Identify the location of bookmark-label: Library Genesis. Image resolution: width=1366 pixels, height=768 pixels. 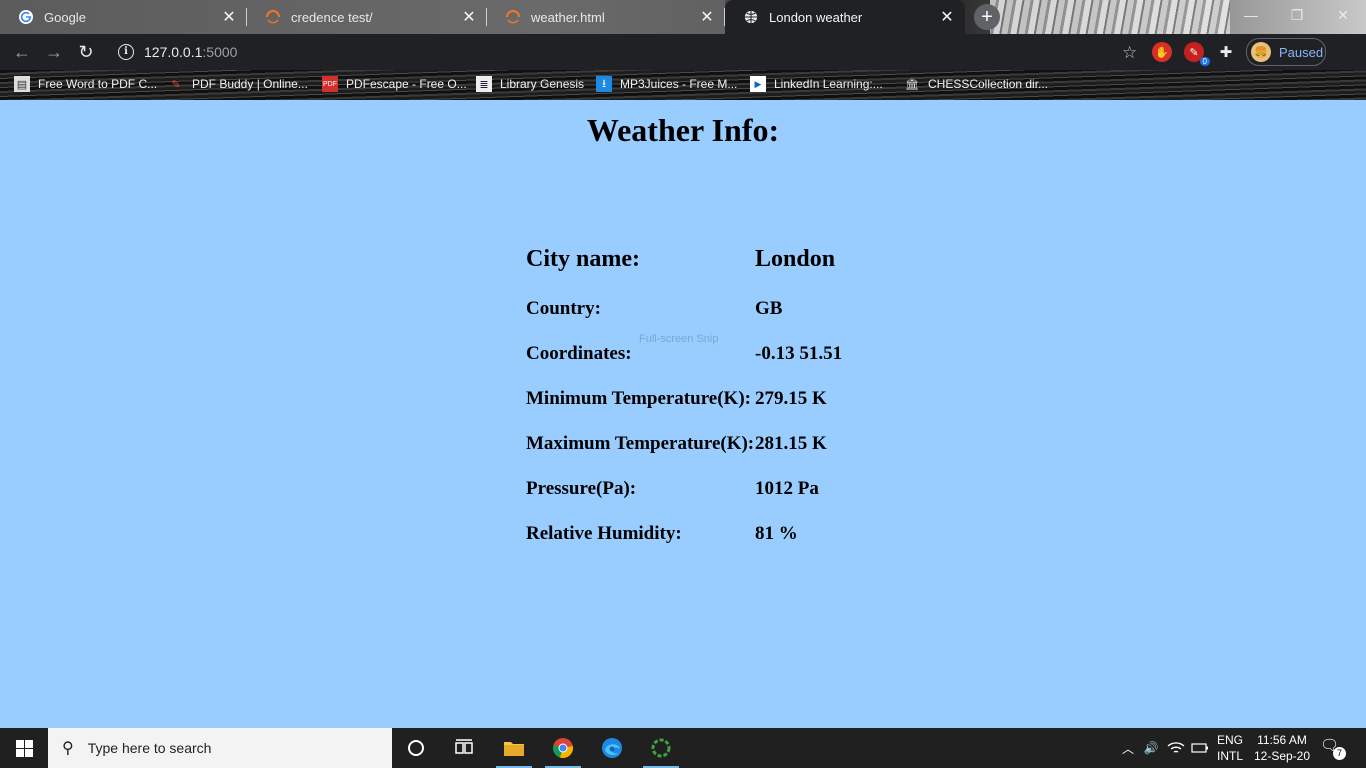
(542, 84).